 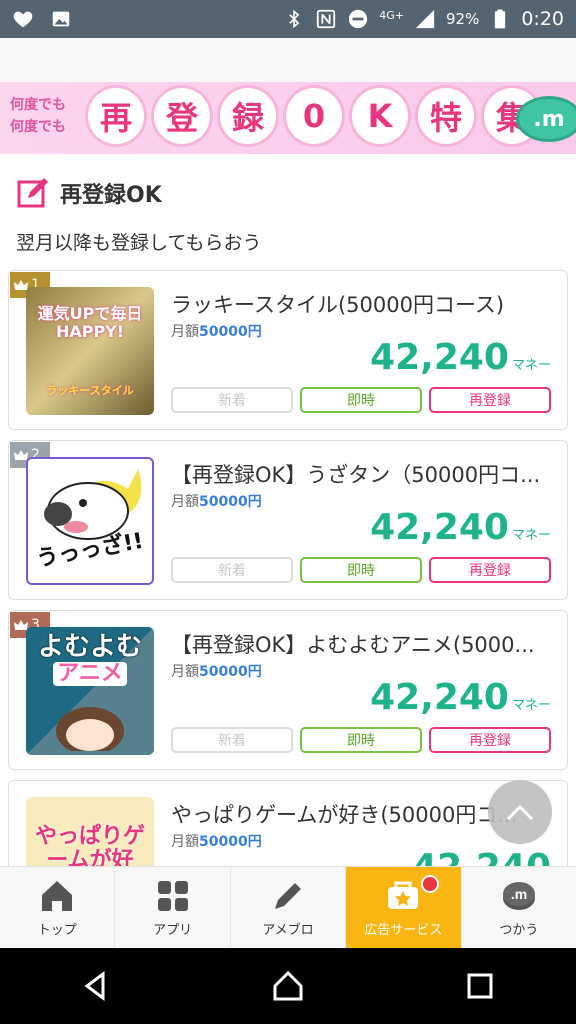 I want to click on heart-icon, so click(x=23, y=19).